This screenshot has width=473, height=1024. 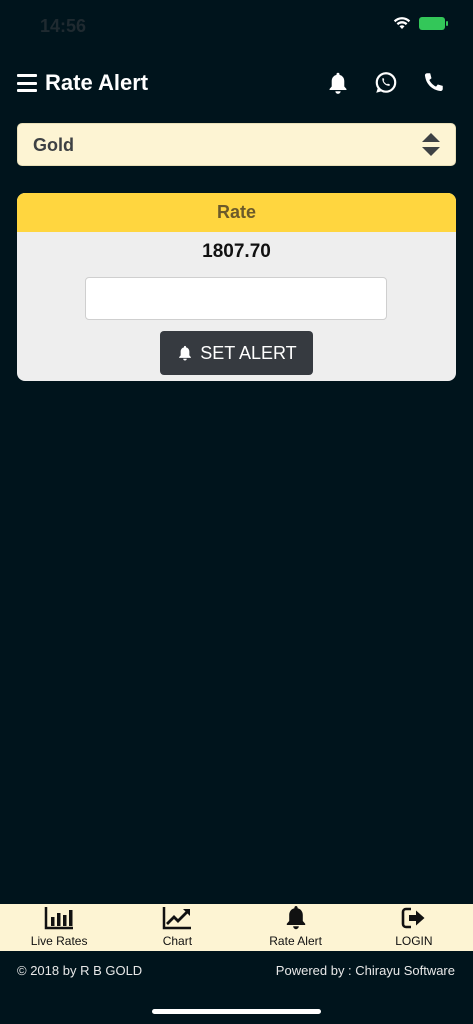 What do you see at coordinates (97, 82) in the screenshot?
I see `page-title: Rate Alert` at bounding box center [97, 82].